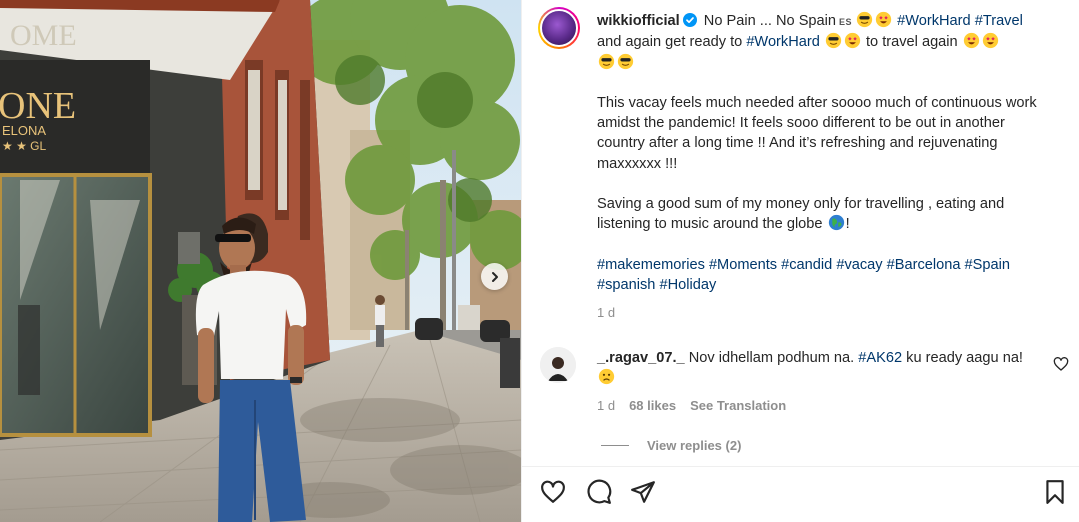 Image resolution: width=1079 pixels, height=522 pixels. What do you see at coordinates (1061, 364) in the screenshot?
I see `comment-heart-icon` at bounding box center [1061, 364].